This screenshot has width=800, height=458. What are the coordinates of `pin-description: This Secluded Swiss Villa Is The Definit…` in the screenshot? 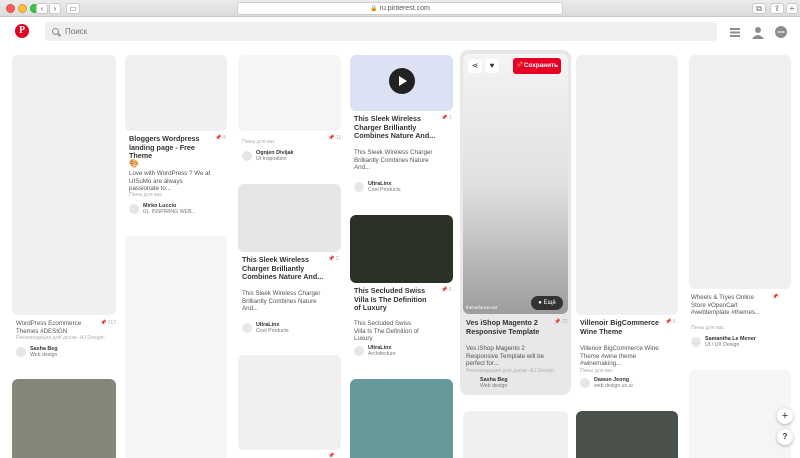 It's located at (386, 331).